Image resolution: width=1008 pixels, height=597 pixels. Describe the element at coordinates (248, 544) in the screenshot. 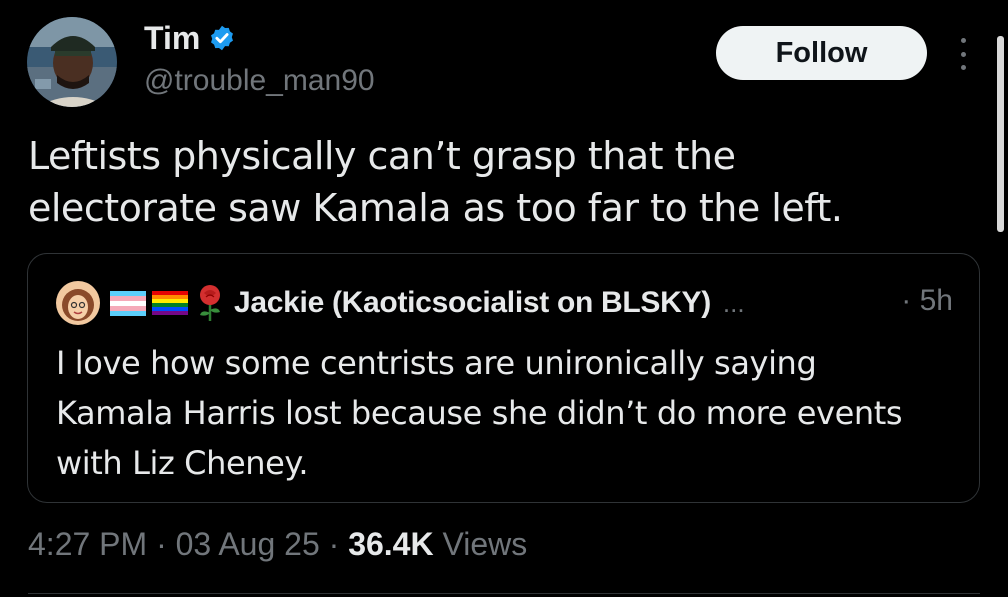

I see `tweet-date: 03 Aug 25` at that location.